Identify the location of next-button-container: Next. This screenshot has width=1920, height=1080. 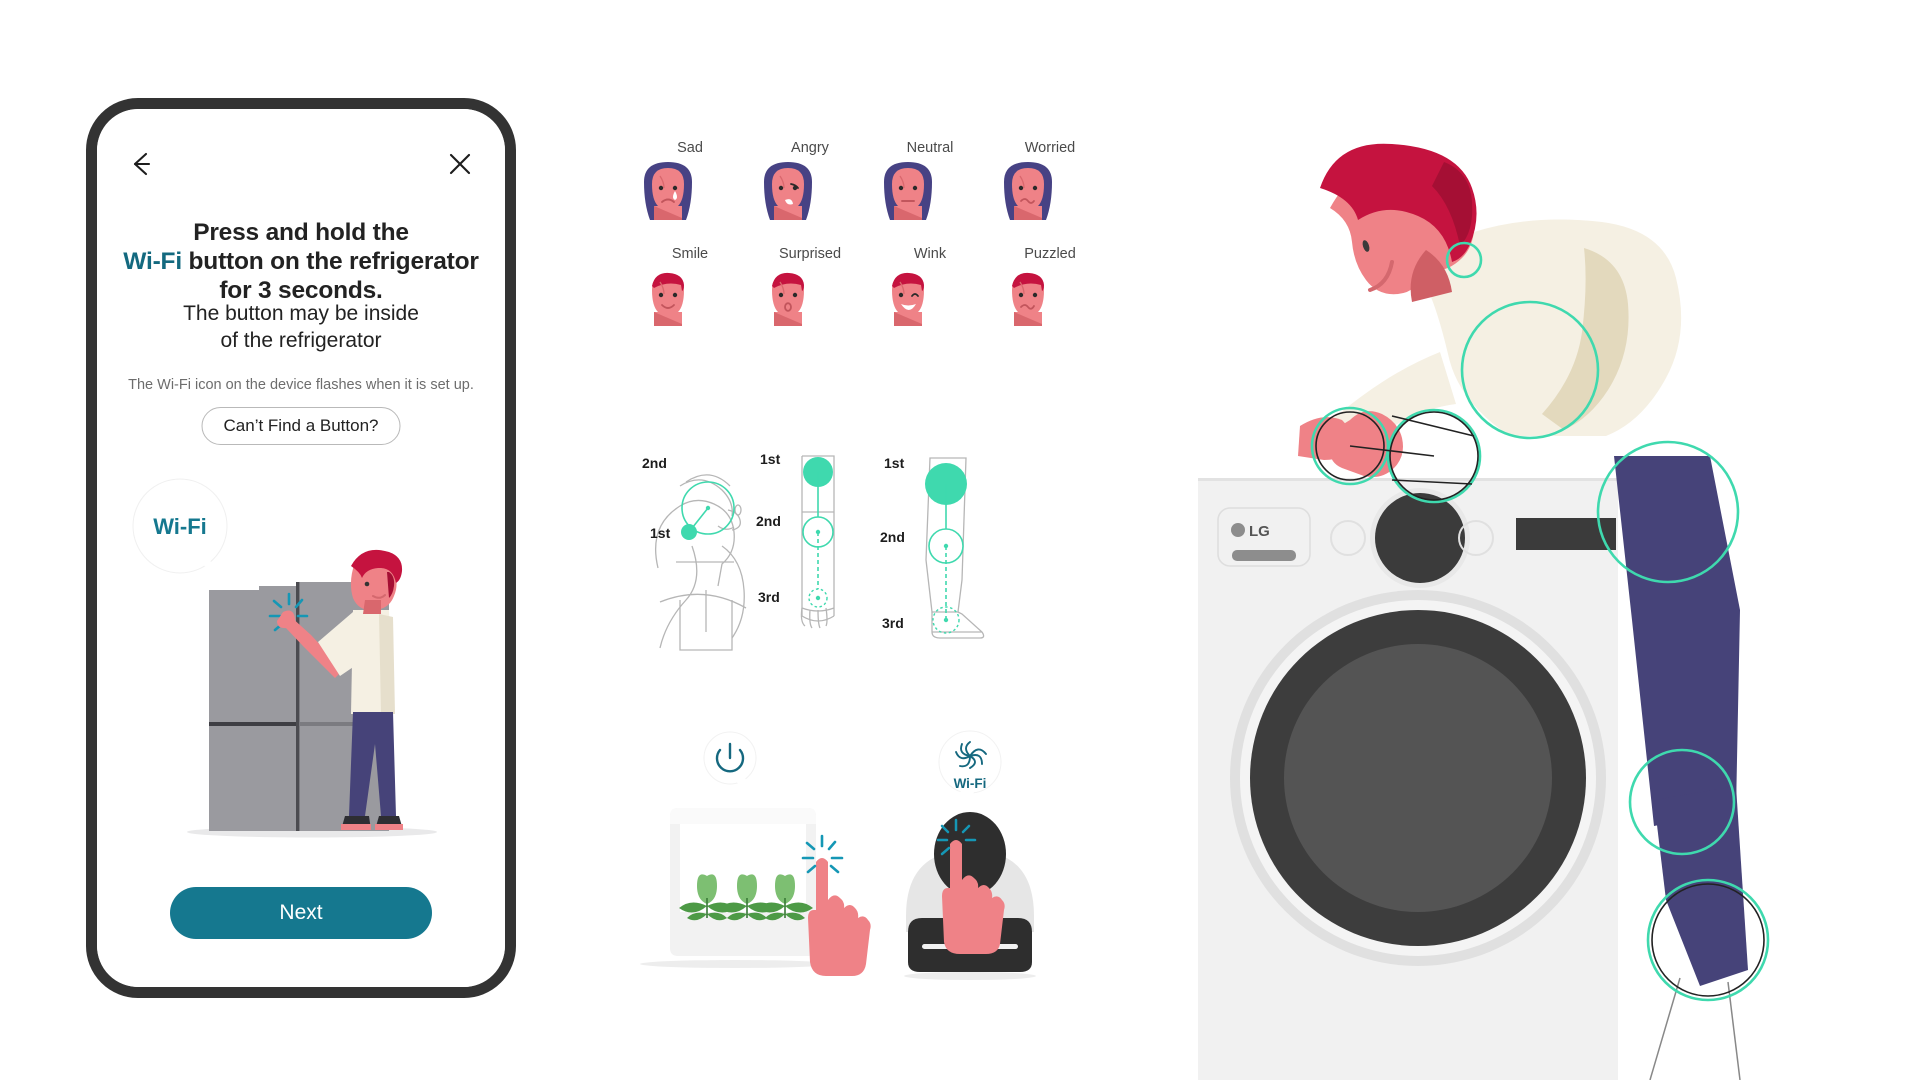
(301, 913).